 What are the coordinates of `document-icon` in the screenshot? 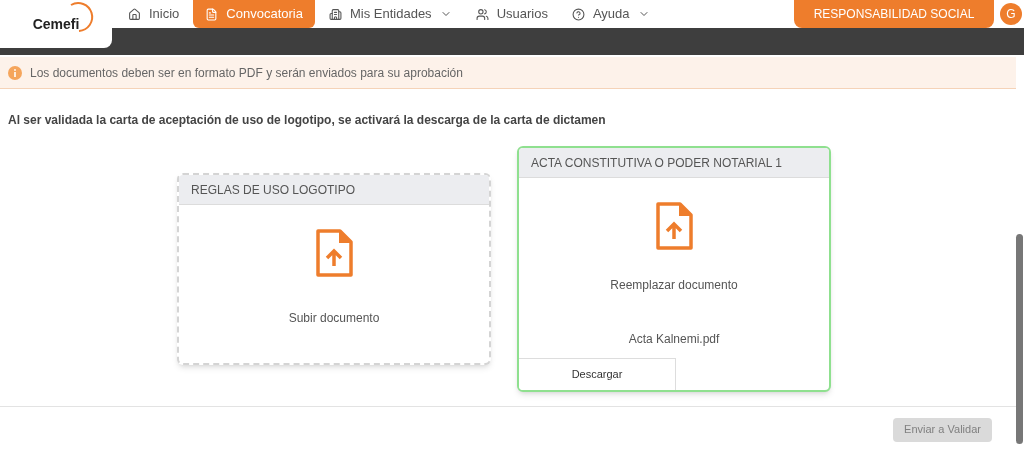 It's located at (212, 14).